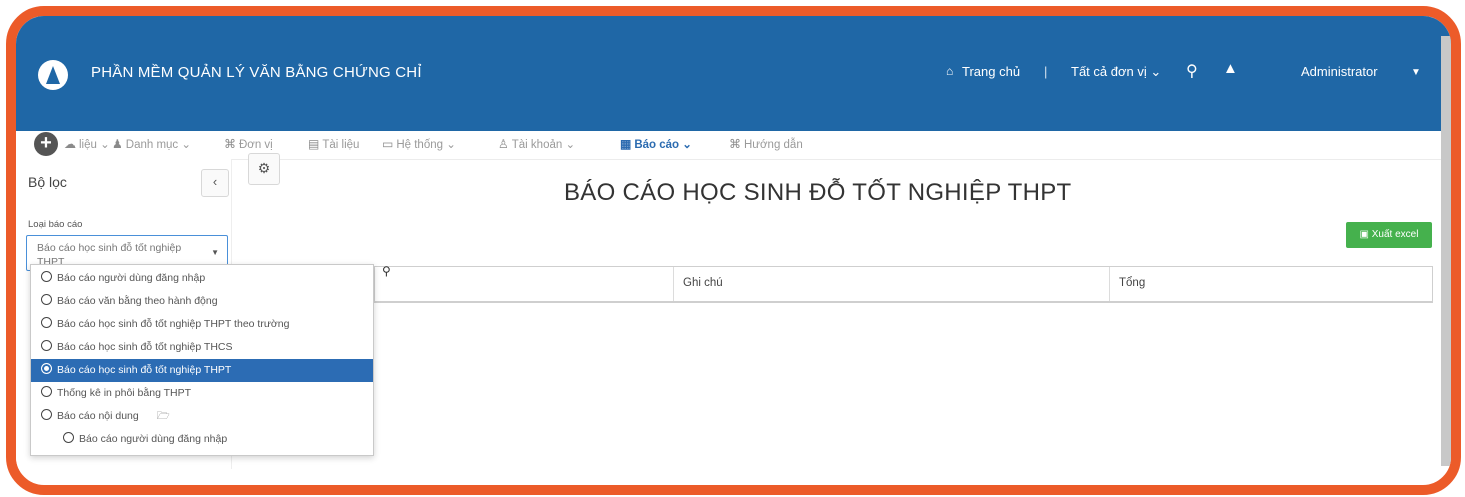  Describe the element at coordinates (333, 144) in the screenshot. I see `menu-item-tai-lieu: ▤ Tài liệu` at that location.